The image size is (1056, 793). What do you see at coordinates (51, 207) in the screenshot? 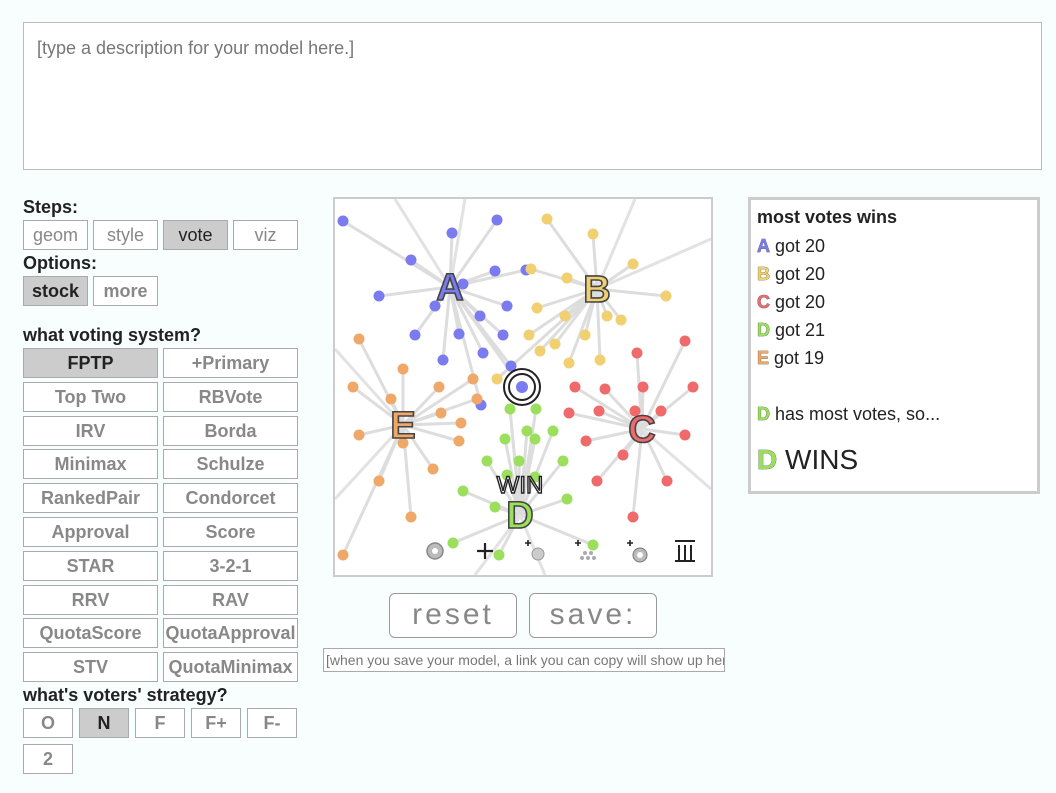
I see `steps-label: Steps:` at bounding box center [51, 207].